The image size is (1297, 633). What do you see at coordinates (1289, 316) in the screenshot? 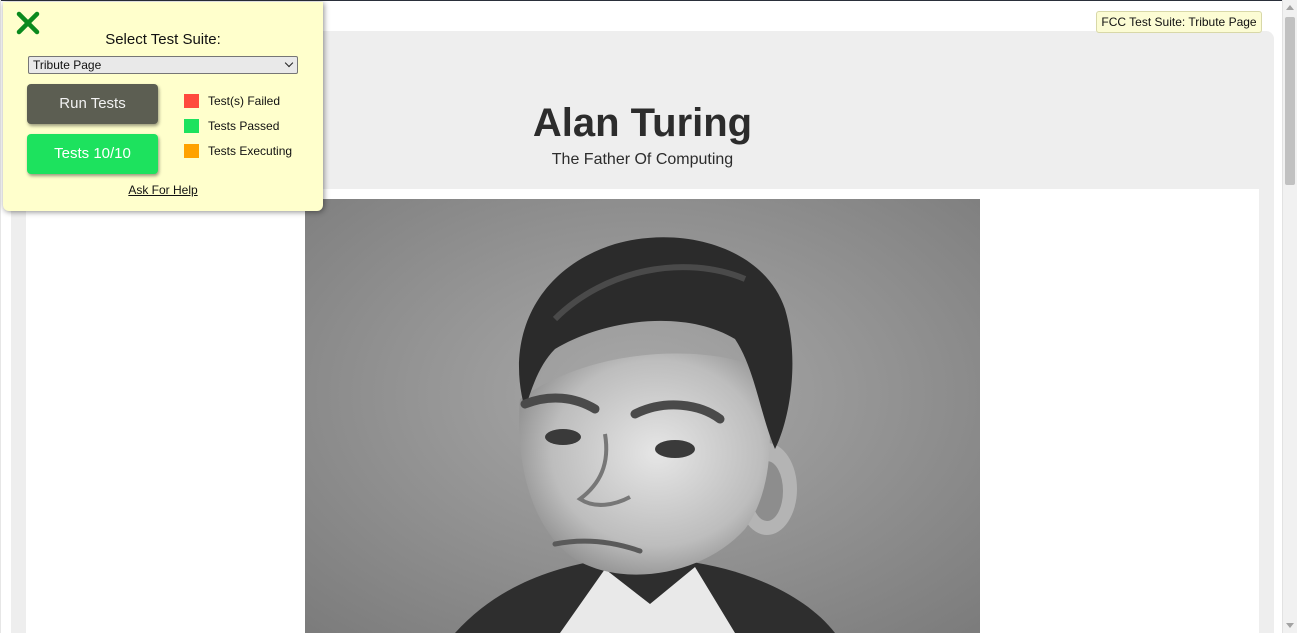
I see `vertical-scrollbar` at bounding box center [1289, 316].